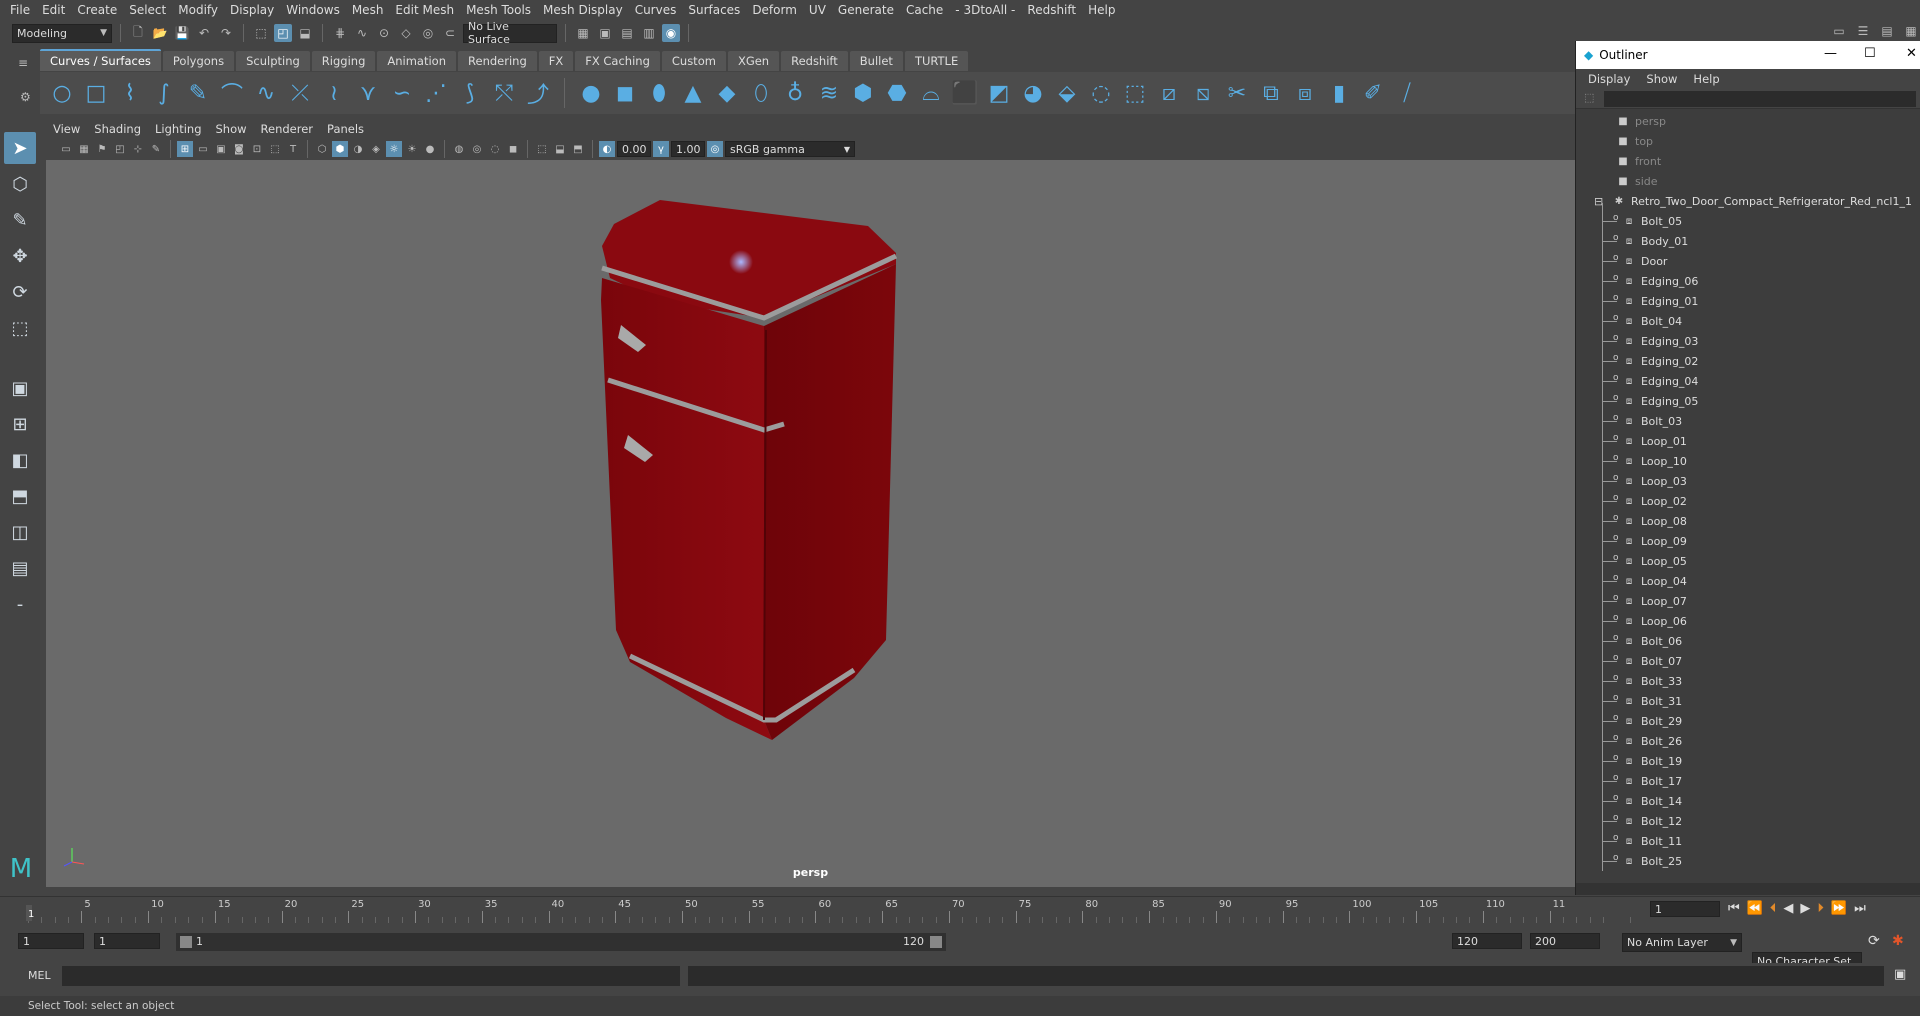 This screenshot has height=1016, width=1920. What do you see at coordinates (1033, 93) in the screenshot?
I see `bevel-icon: ◕` at bounding box center [1033, 93].